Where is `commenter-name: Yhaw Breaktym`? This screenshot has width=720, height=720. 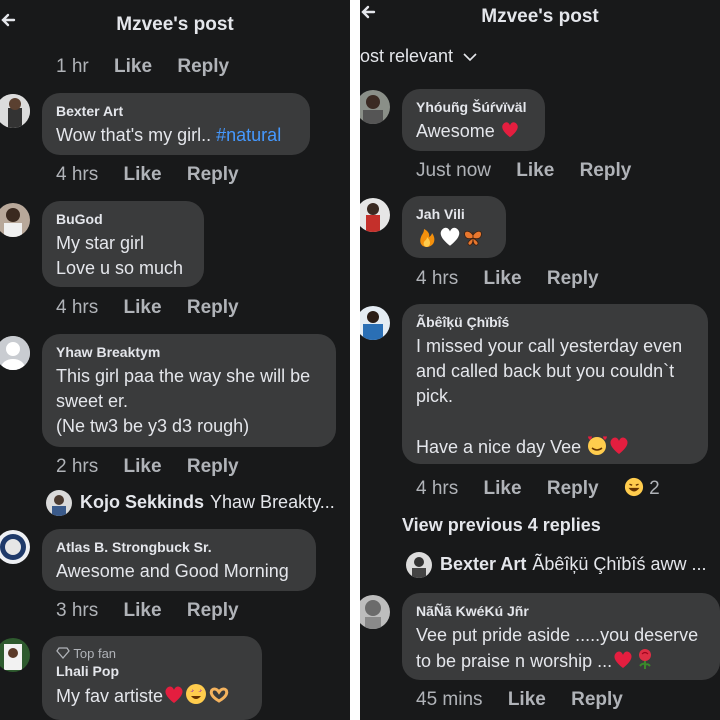
commenter-name: Yhaw Breaktym is located at coordinates (189, 352).